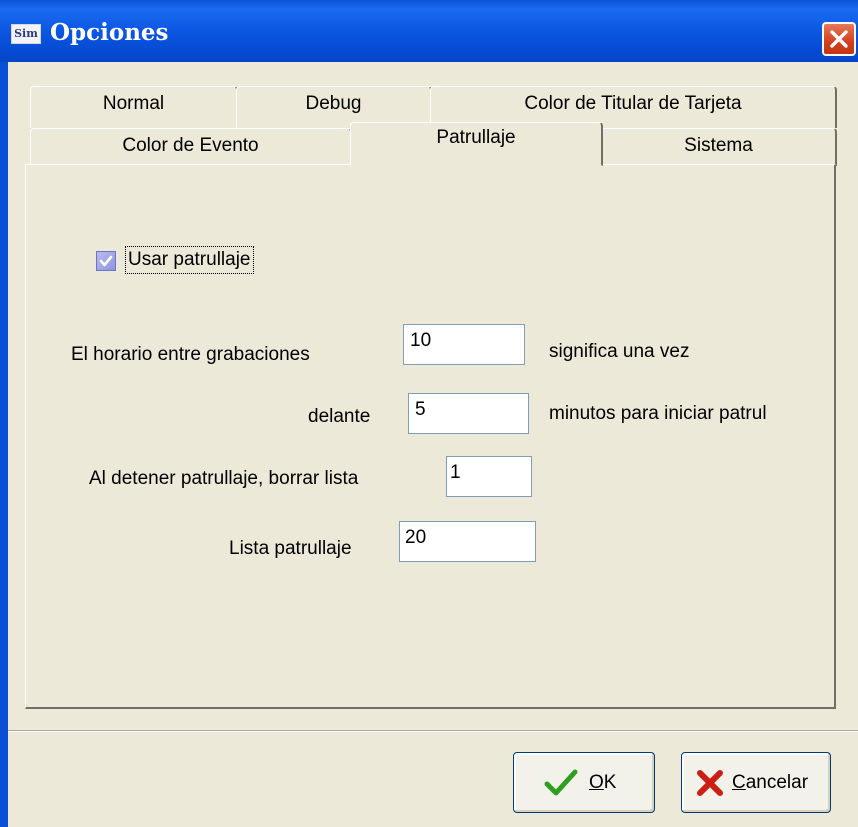  Describe the element at coordinates (4, 444) in the screenshot. I see `window-frame-left` at that location.